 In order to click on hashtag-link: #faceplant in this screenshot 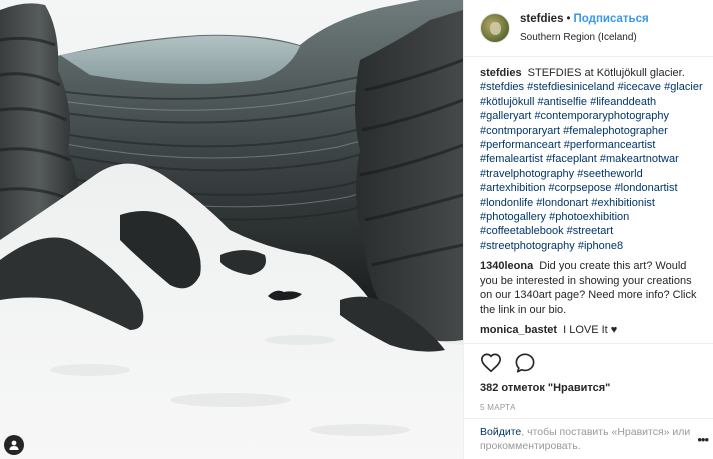, I will do `click(571, 159)`.